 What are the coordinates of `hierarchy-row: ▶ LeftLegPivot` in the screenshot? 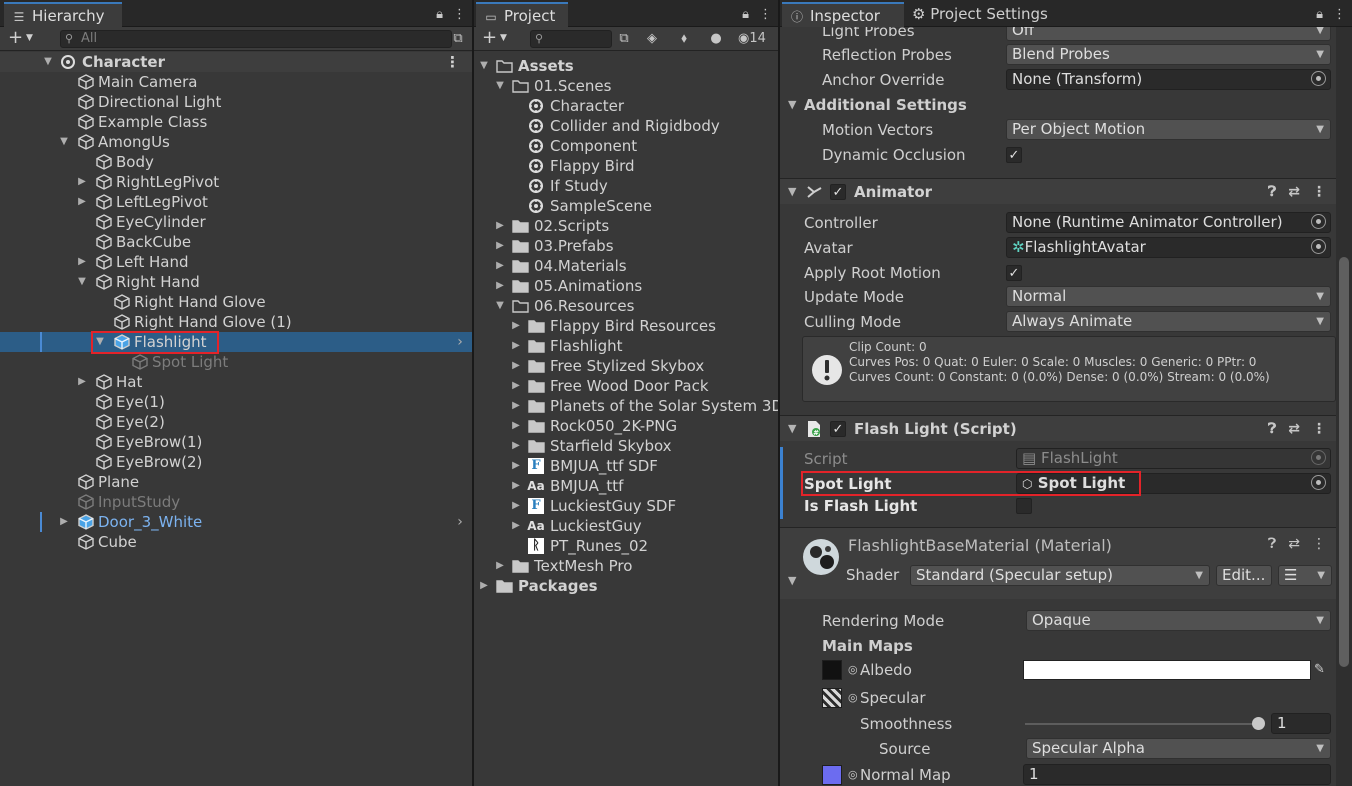 It's located at (236, 202).